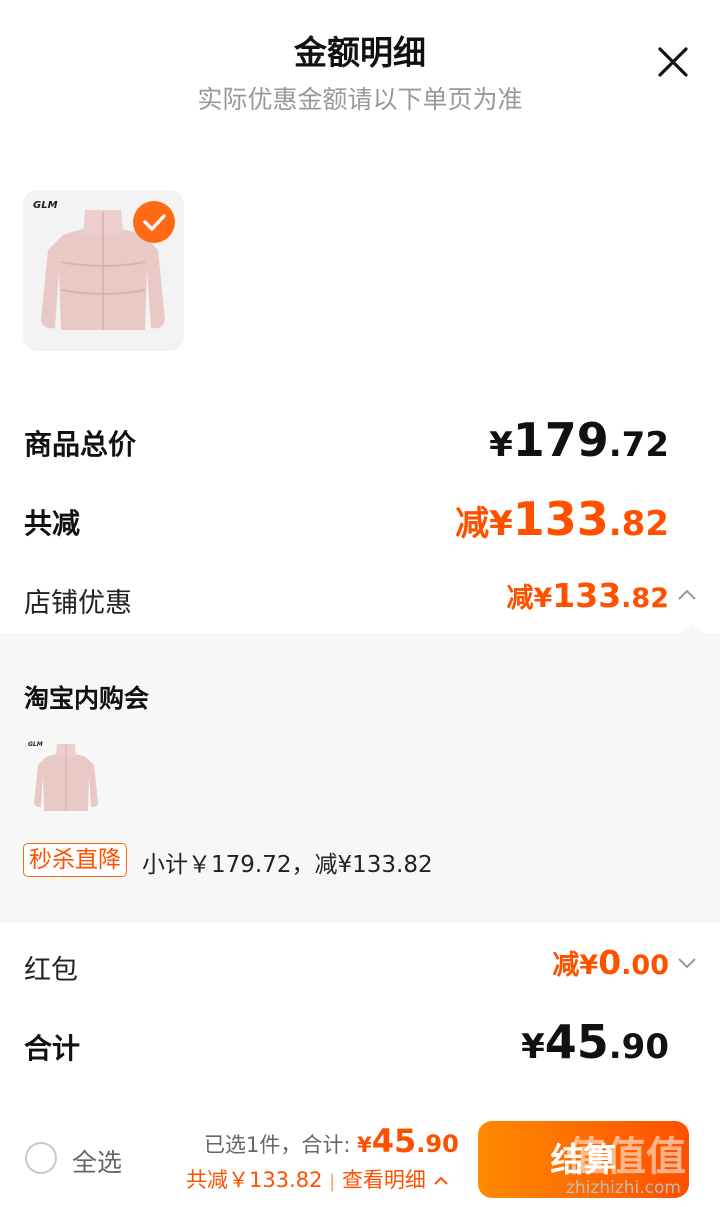 Image resolution: width=720 pixels, height=1207 pixels. Describe the element at coordinates (562, 519) in the screenshot. I see `total-discount-value: 减¥133.82` at that location.